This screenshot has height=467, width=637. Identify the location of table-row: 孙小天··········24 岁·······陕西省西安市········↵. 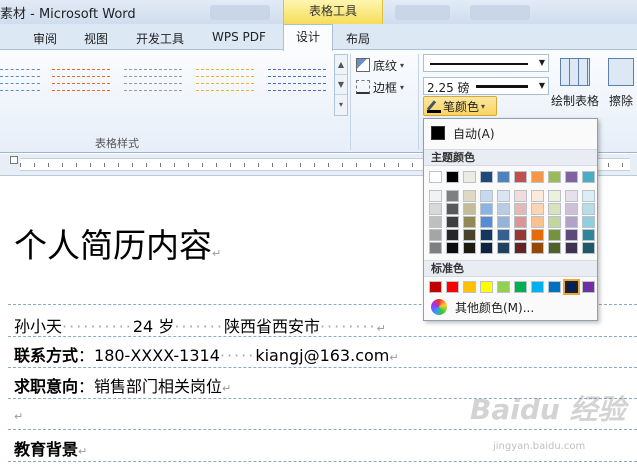
(200, 325).